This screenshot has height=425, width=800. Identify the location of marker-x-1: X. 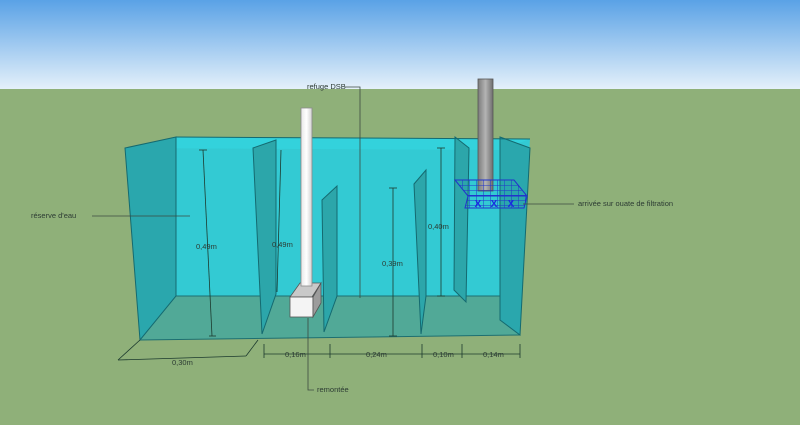
(478, 204).